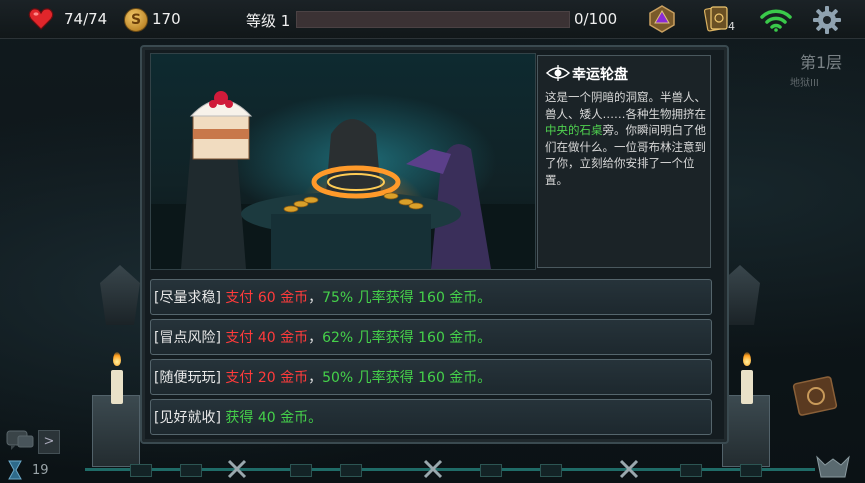 Image resolution: width=865 pixels, height=483 pixels. Describe the element at coordinates (407, 298) in the screenshot. I see `option-reward: 75% 几率获得 160 金币。` at that location.